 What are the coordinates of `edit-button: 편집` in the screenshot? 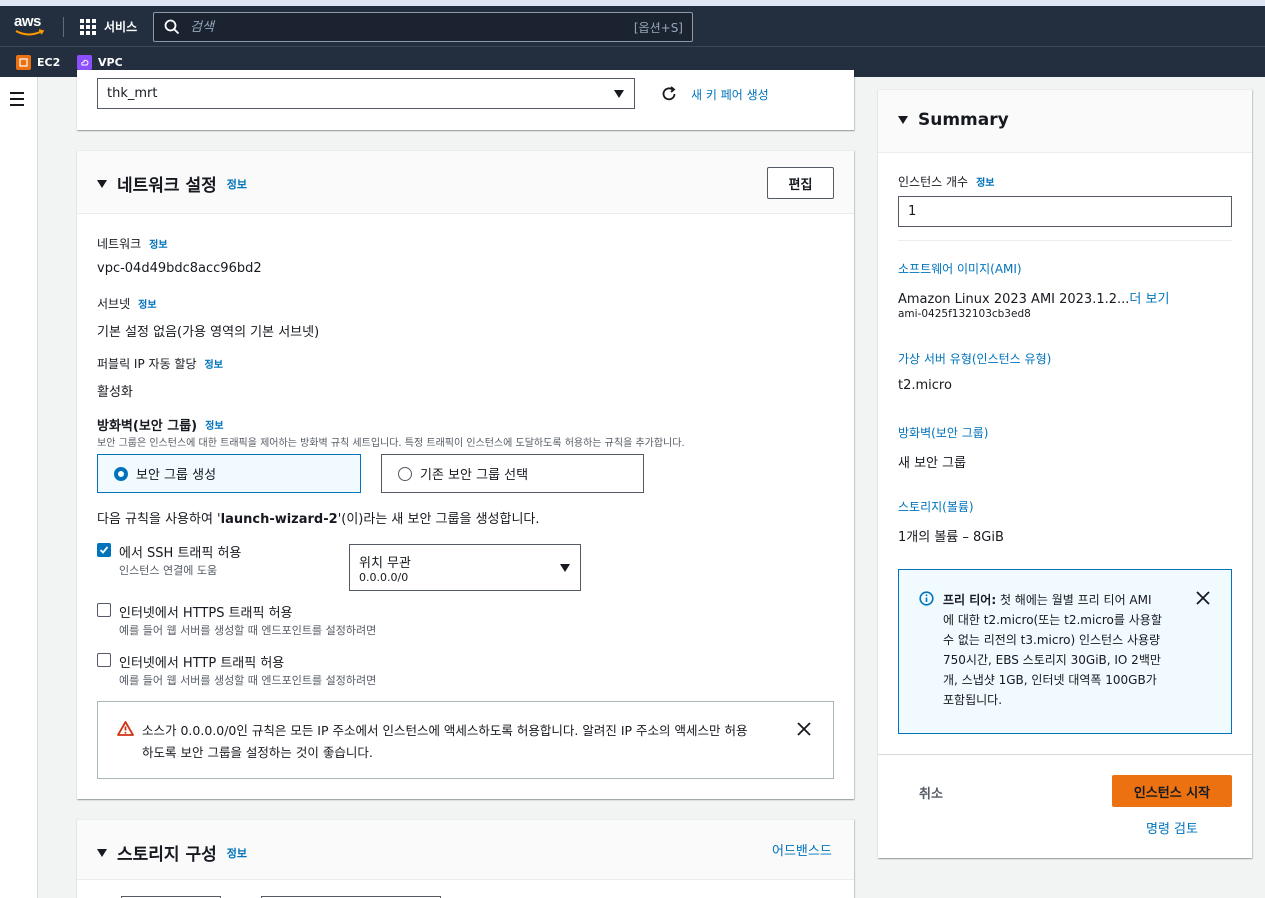 It's located at (800, 183).